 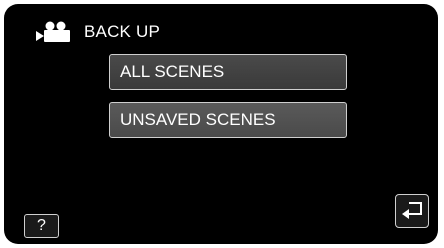 I want to click on unsaved-scenes-button: UNSAVED SCENES, so click(x=228, y=120).